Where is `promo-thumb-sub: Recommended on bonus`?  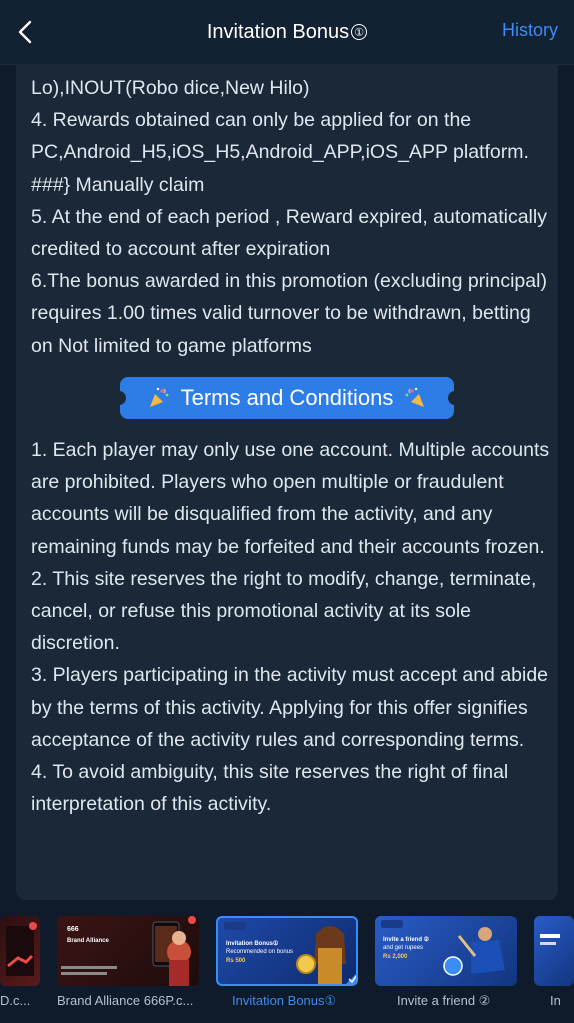
promo-thumb-sub: Recommended on bonus is located at coordinates (260, 952).